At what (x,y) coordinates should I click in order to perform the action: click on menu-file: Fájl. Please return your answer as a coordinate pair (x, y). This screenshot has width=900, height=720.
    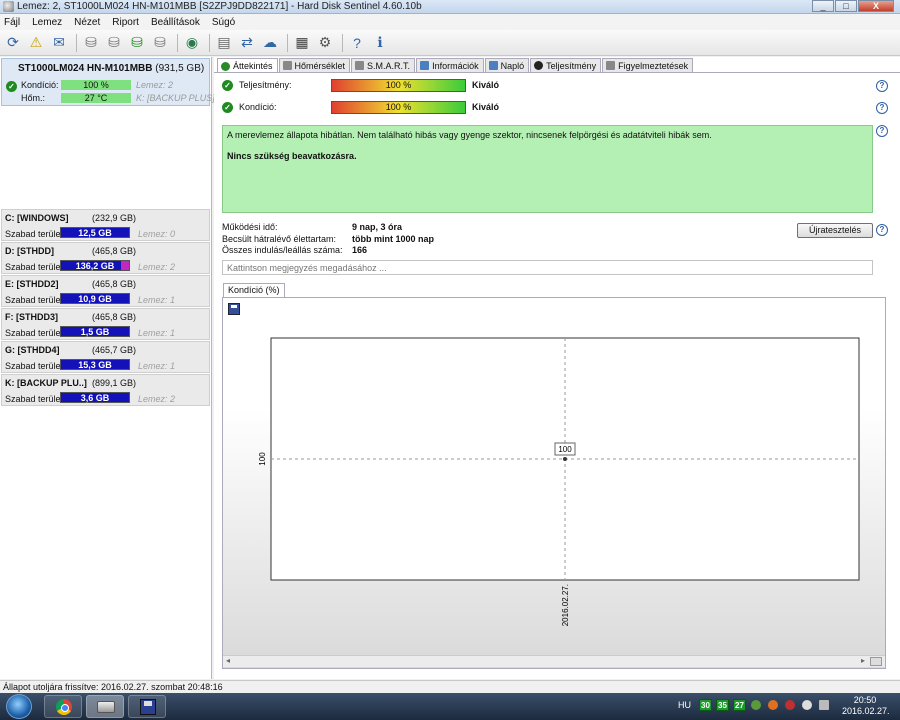
    Looking at the image, I should click on (12, 22).